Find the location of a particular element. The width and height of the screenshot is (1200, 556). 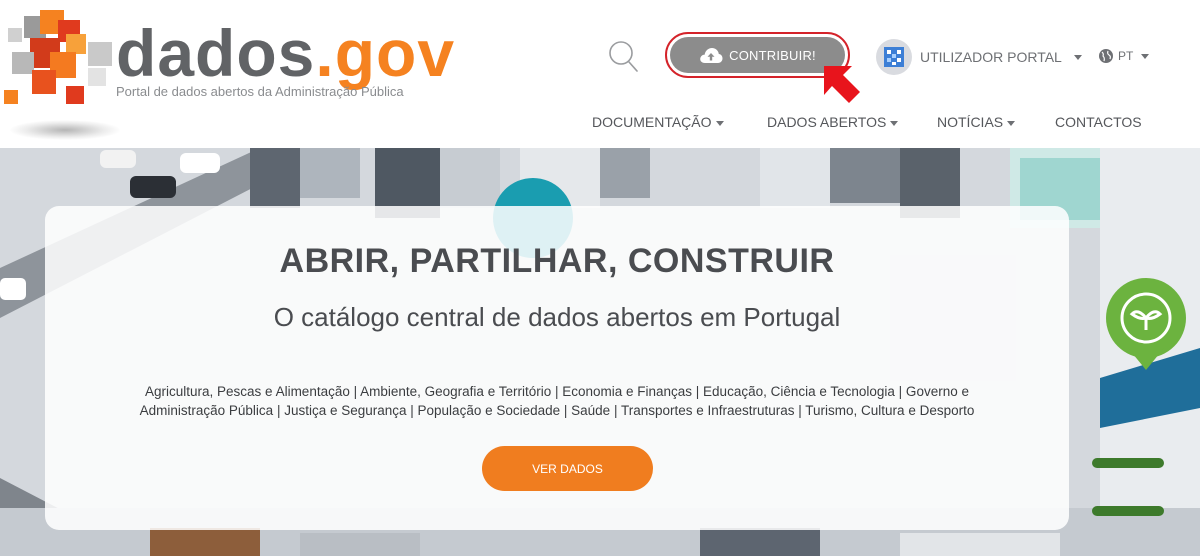

user-menu-label: UTILIZADOR PORTAL is located at coordinates (991, 57).